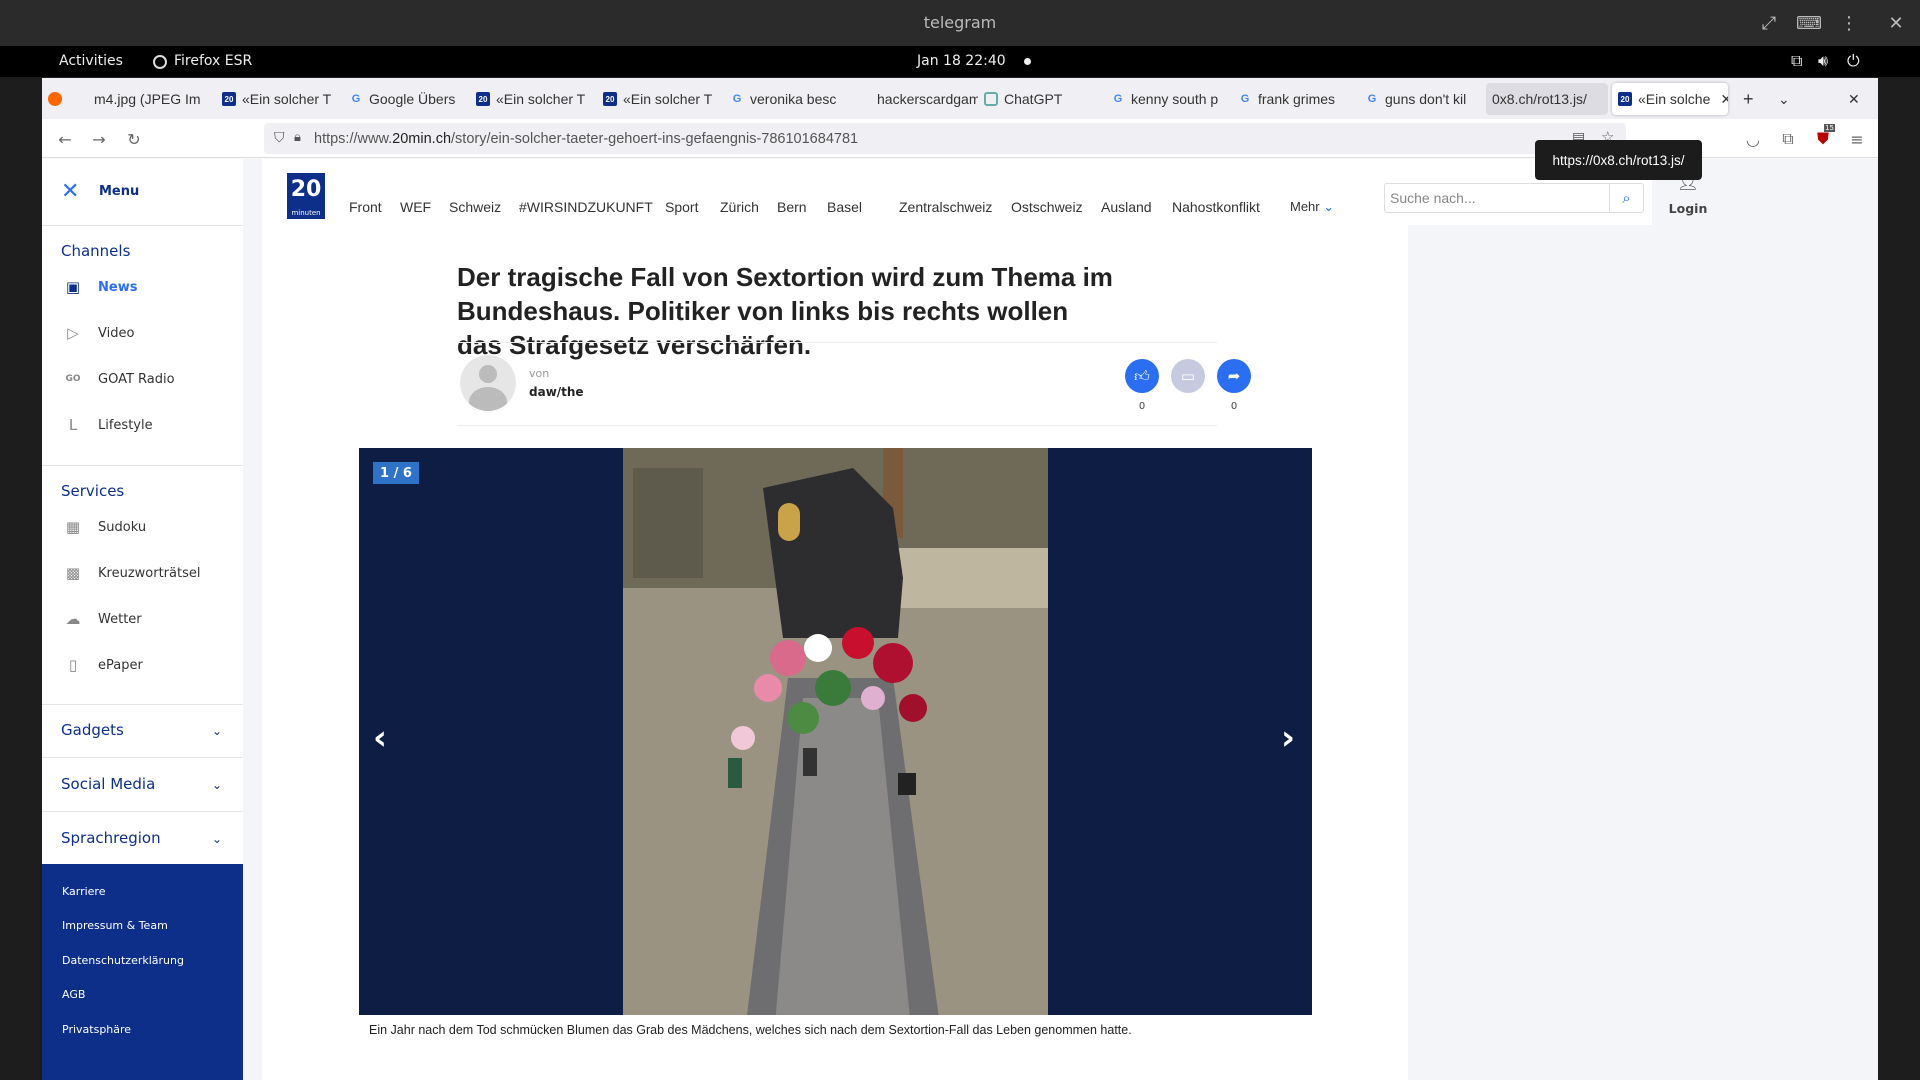 This screenshot has width=1920, height=1080. What do you see at coordinates (1849, 23) in the screenshot?
I see `window-menu-icon: ⋮` at bounding box center [1849, 23].